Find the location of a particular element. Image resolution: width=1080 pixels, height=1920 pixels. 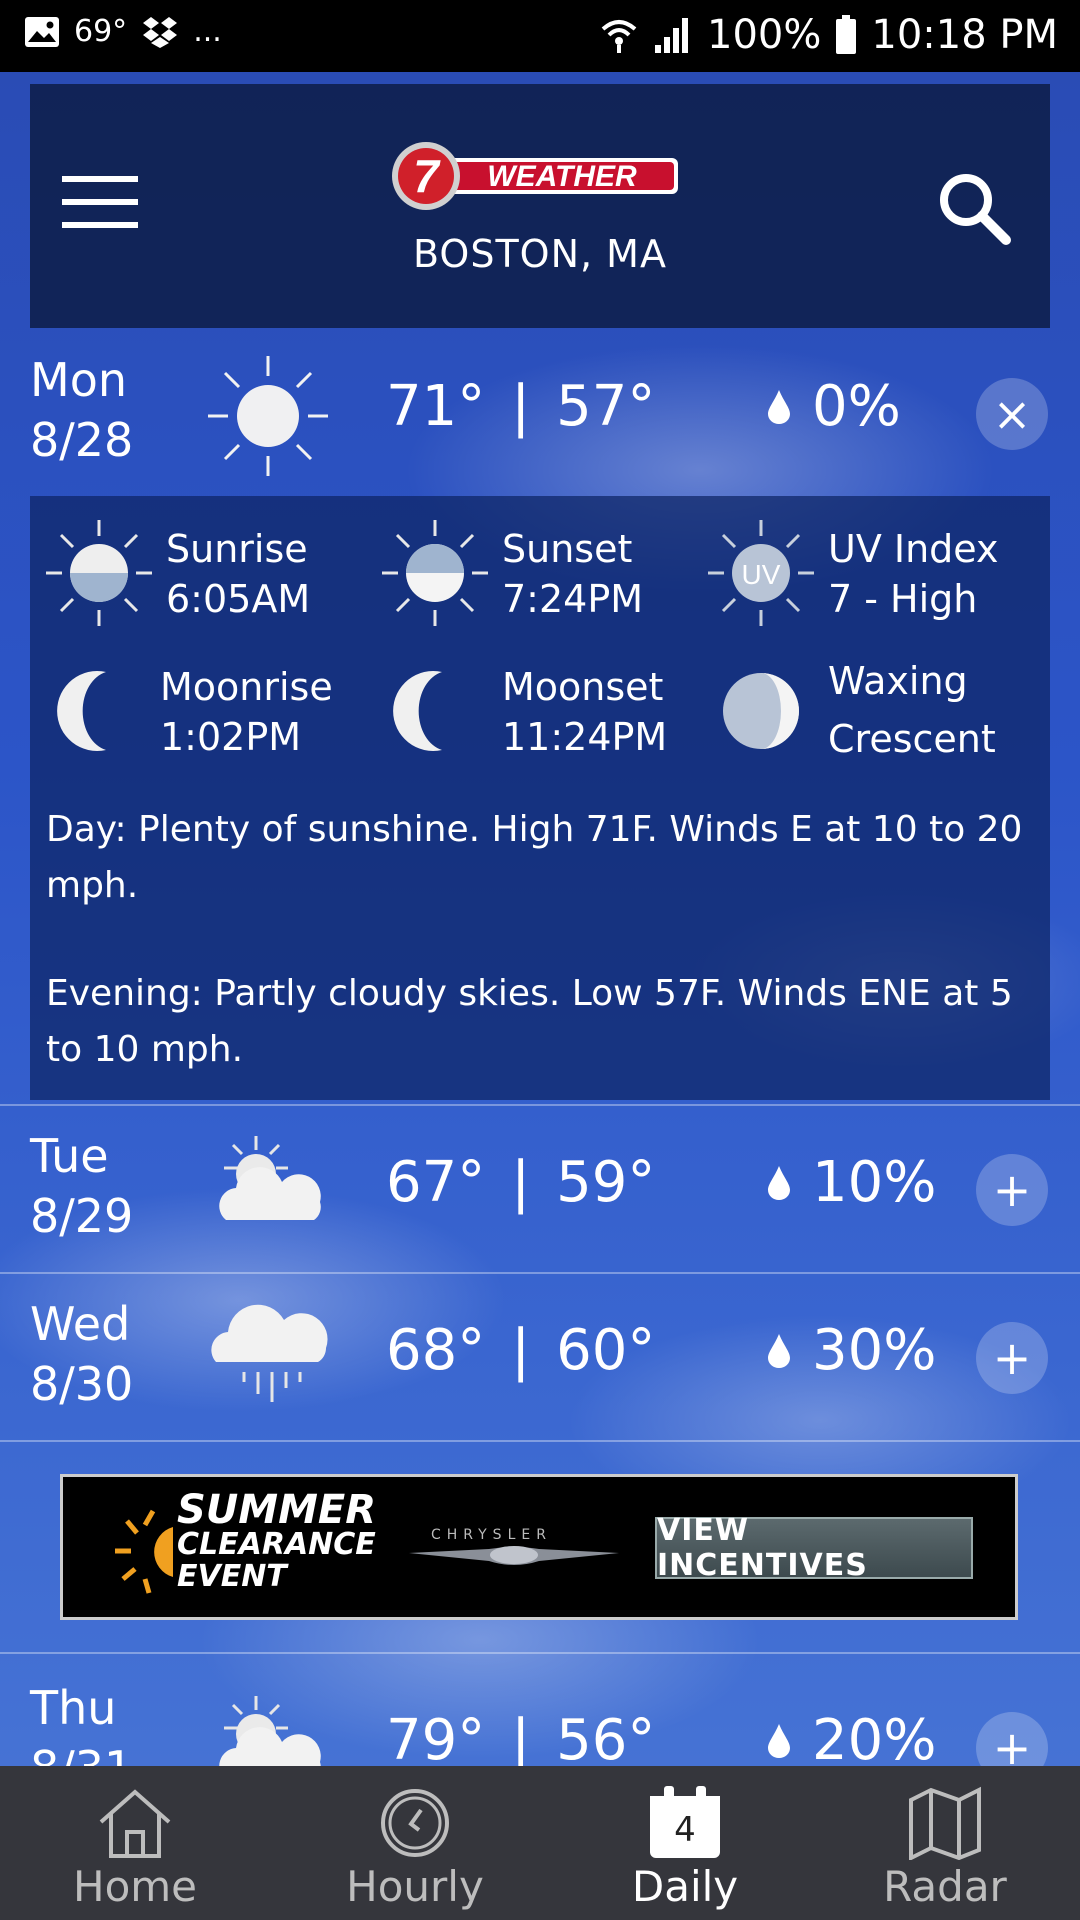

status-right: 100% 10:18 PM is located at coordinates (828, 35).